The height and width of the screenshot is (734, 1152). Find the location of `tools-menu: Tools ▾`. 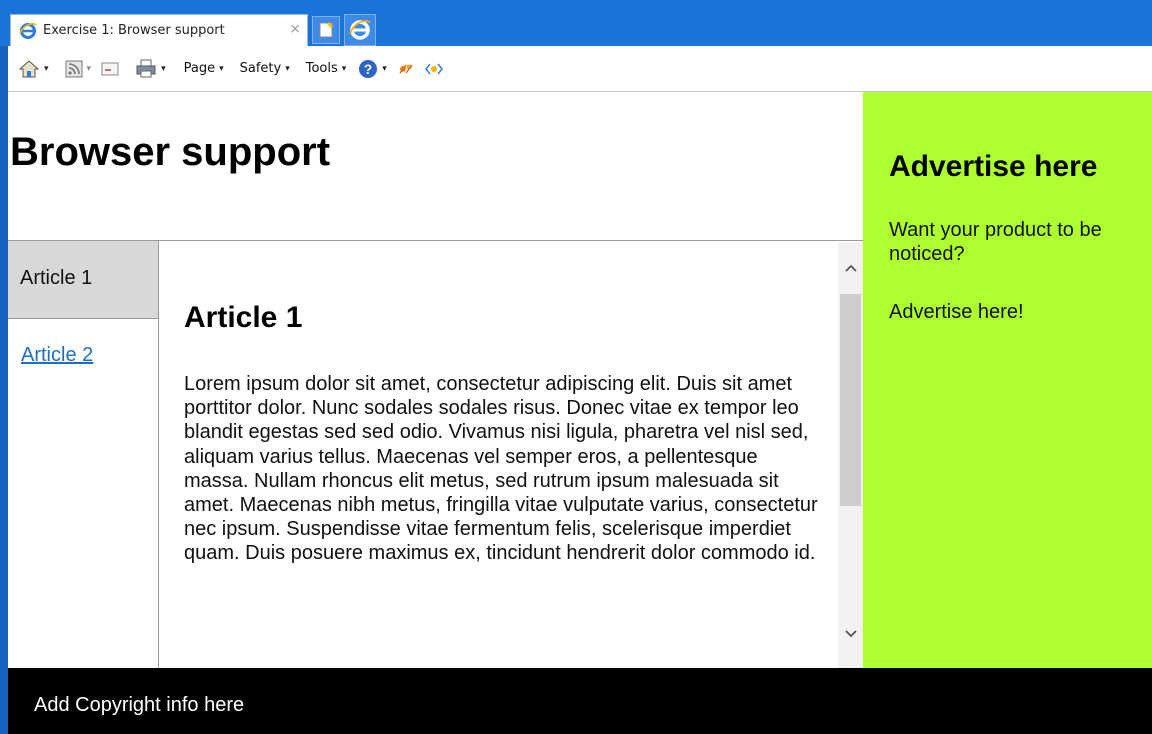

tools-menu: Tools ▾ is located at coordinates (326, 69).